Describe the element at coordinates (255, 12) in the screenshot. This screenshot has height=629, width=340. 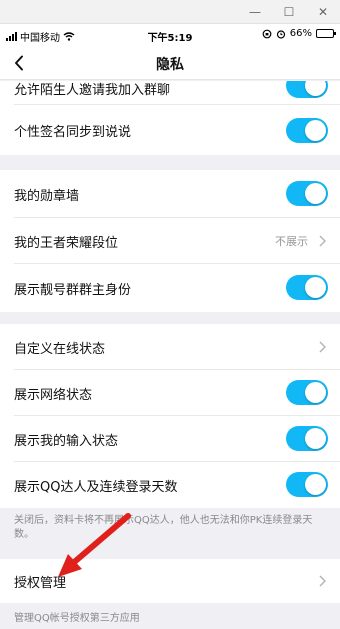
I see `minimize-button: —` at that location.